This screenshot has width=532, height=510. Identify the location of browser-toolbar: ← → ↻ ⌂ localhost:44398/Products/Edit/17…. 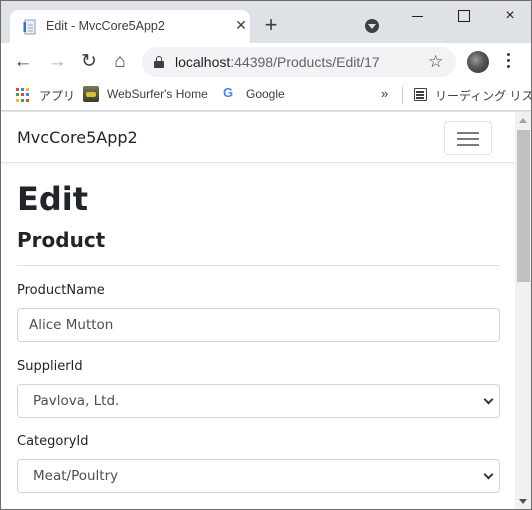
(266, 61).